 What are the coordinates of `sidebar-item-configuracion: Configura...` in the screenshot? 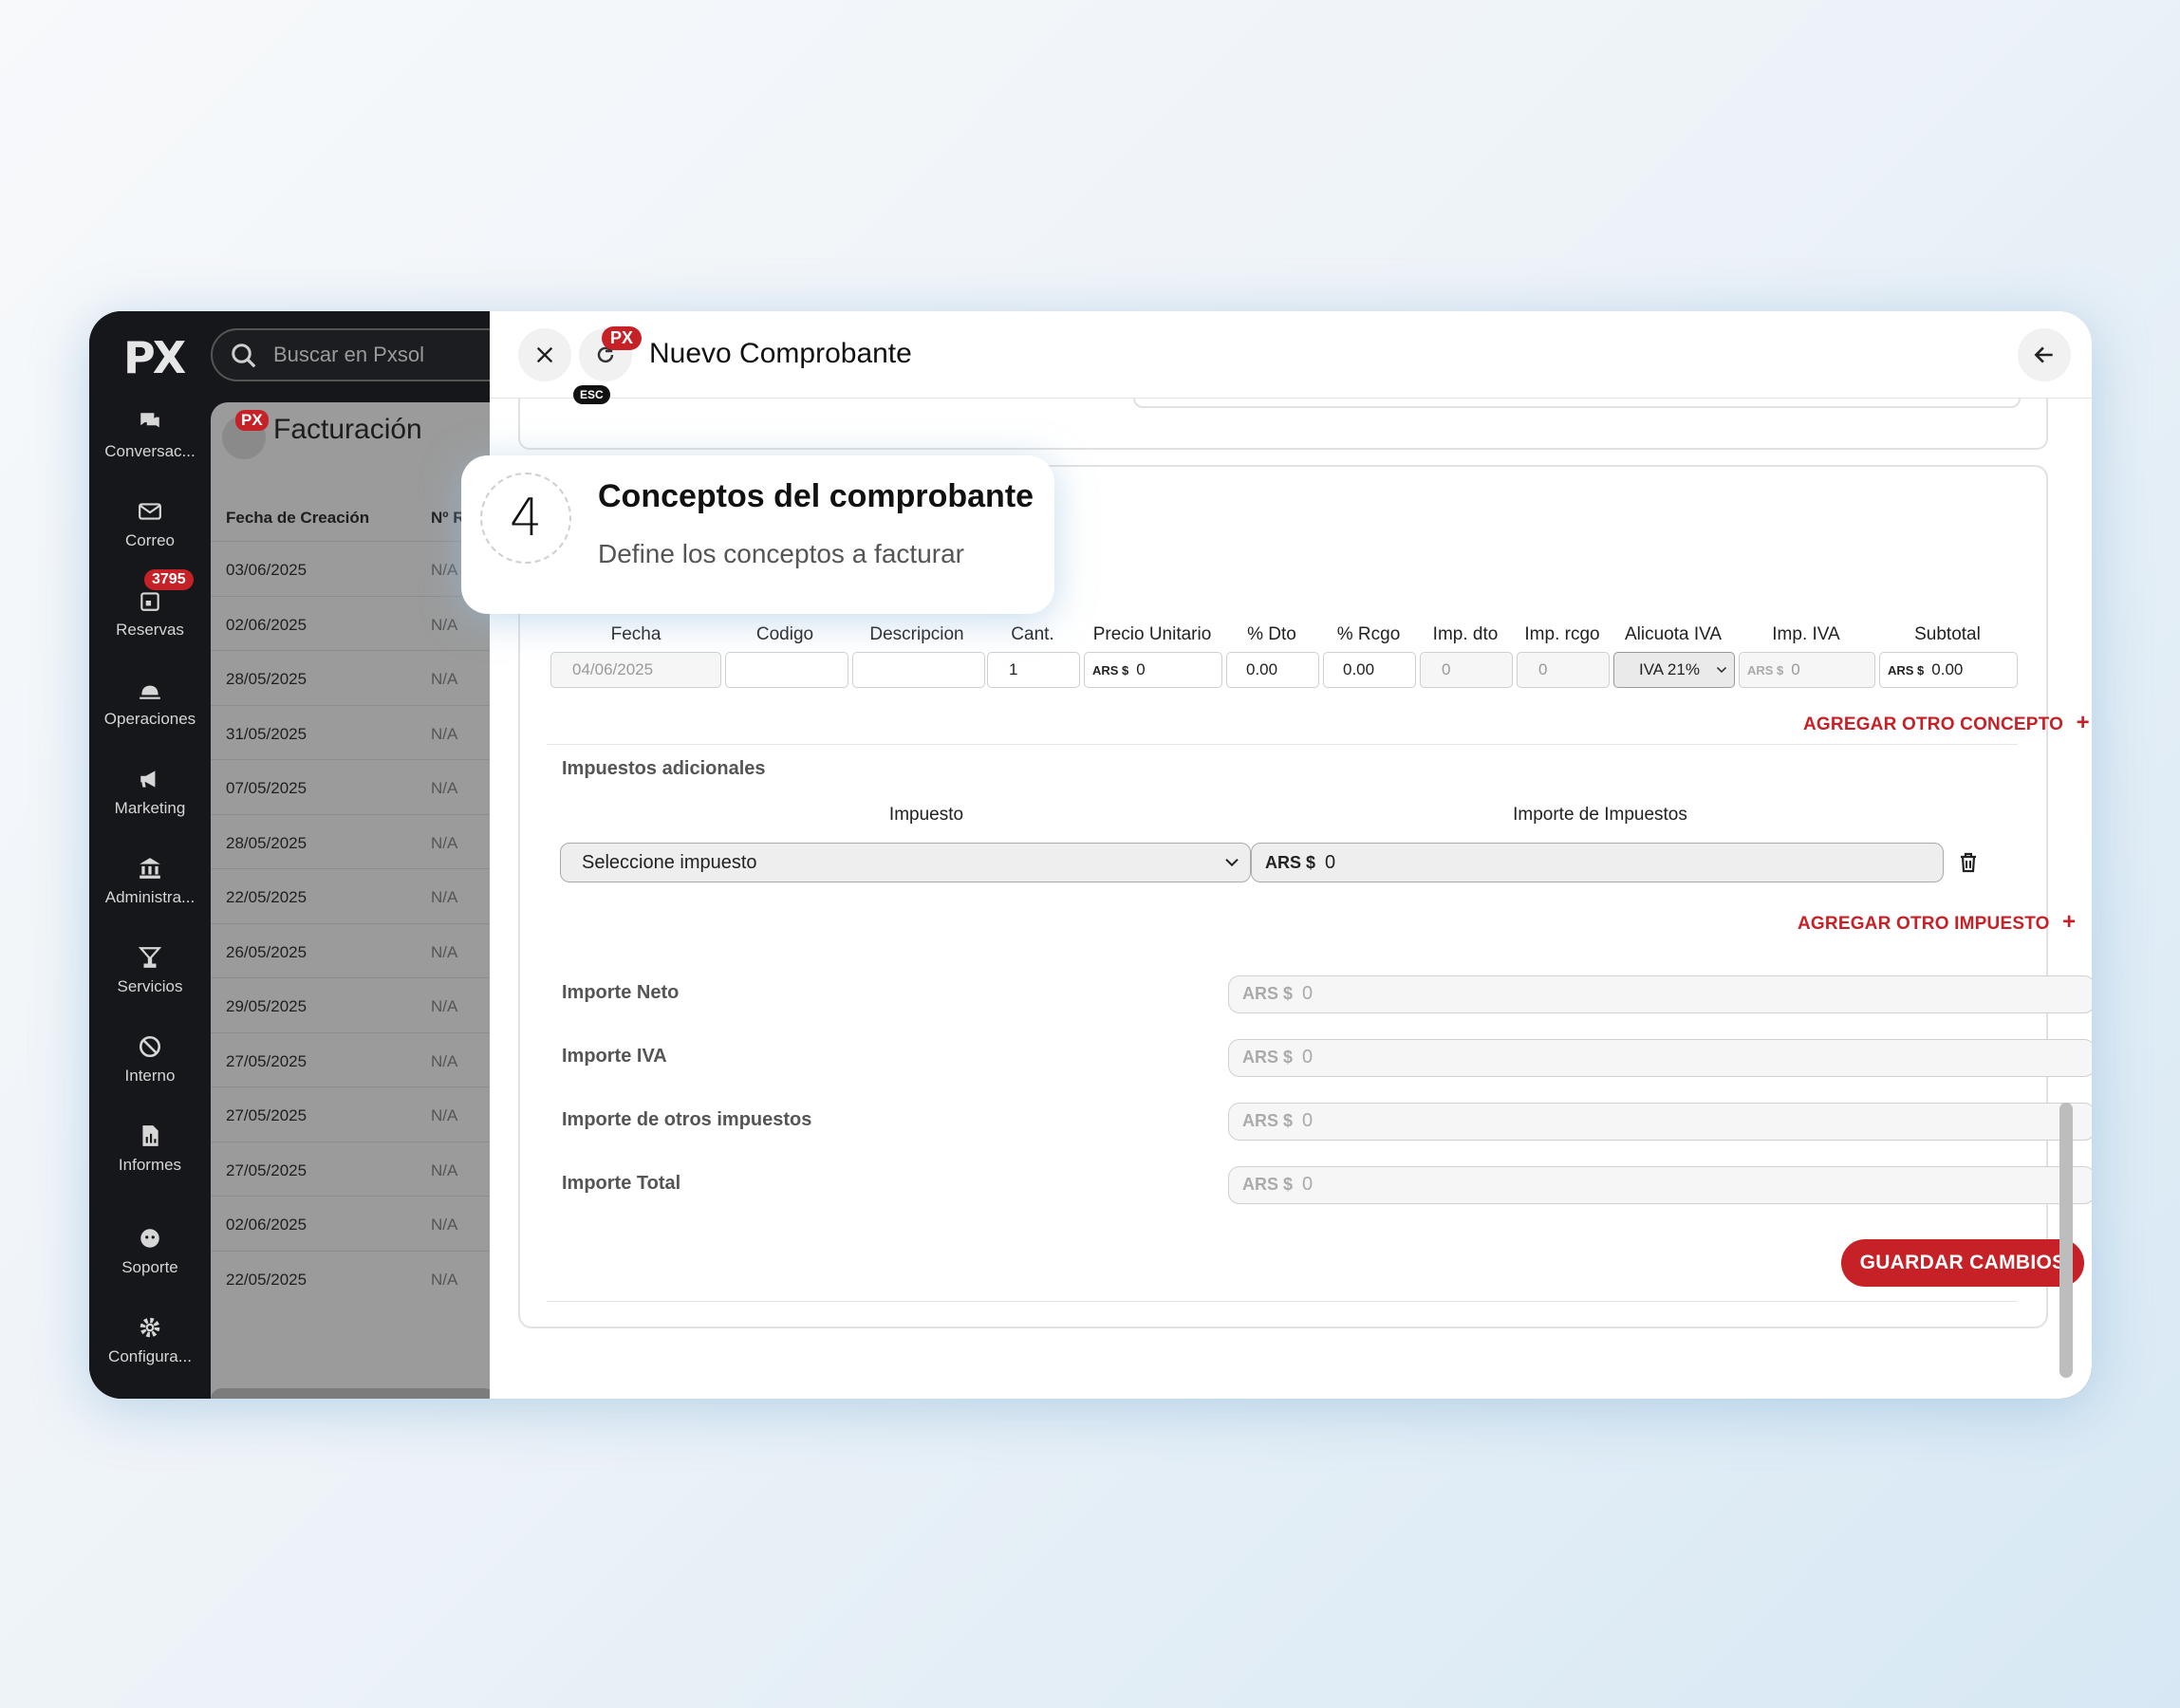 It's located at (150, 1340).